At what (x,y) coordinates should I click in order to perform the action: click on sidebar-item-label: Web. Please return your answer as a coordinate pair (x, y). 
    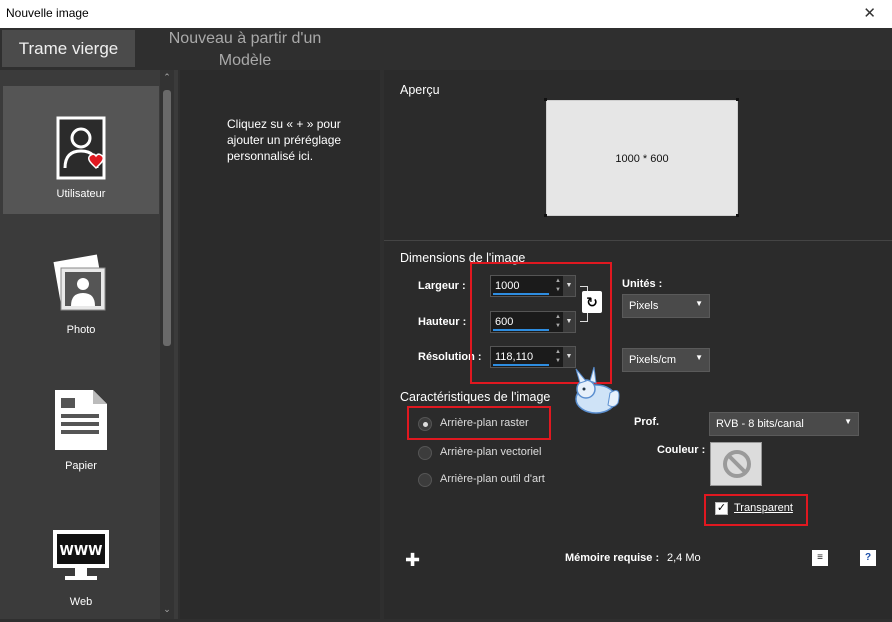
    Looking at the image, I should click on (81, 602).